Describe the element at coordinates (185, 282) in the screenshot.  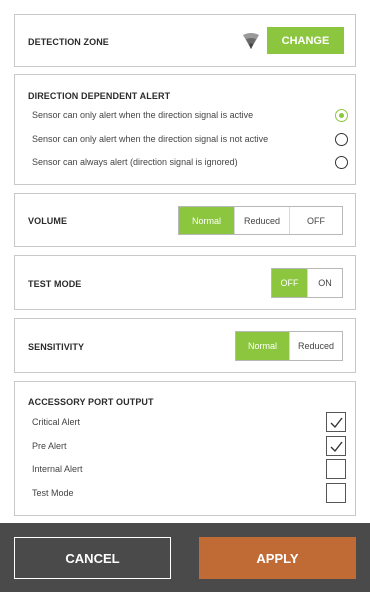
I see `test-mode-card: TEST MODE OFF ON` at that location.